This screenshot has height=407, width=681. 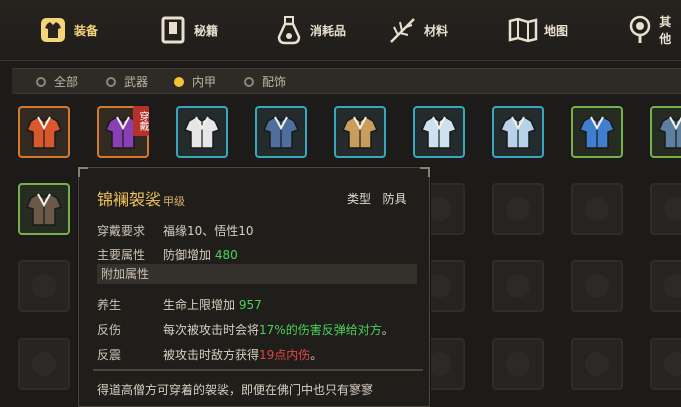 I want to click on row-key: 反伤, so click(x=109, y=330).